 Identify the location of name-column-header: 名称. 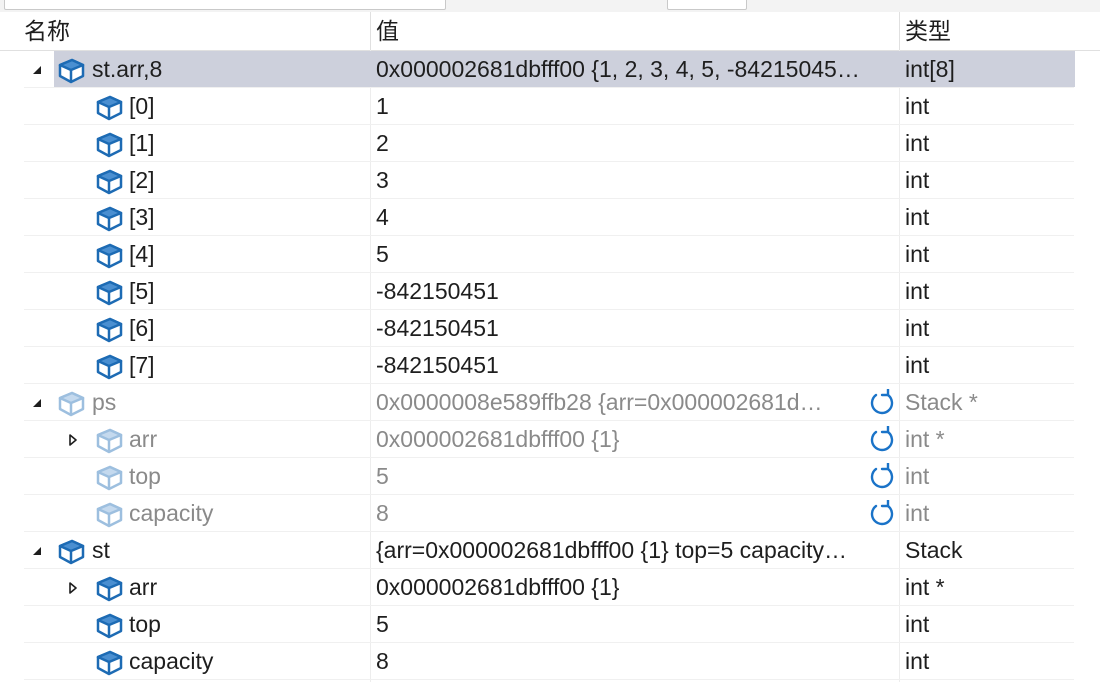
(47, 31).